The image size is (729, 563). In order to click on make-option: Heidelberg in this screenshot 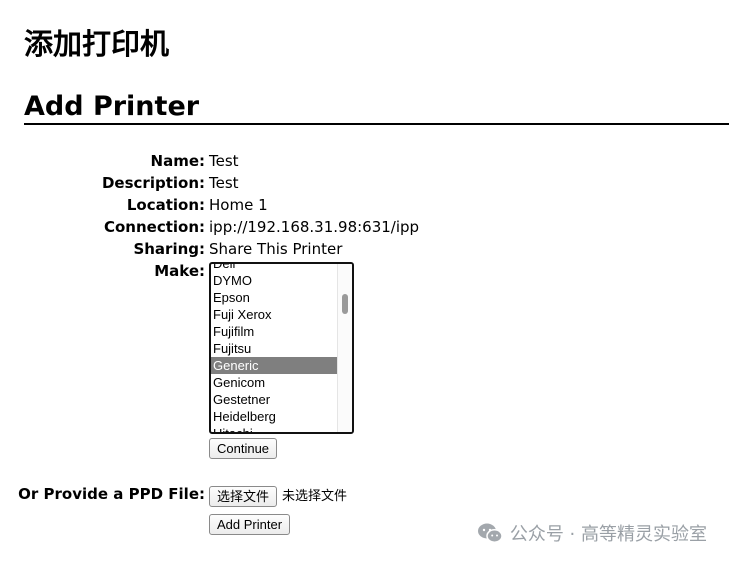, I will do `click(275, 416)`.